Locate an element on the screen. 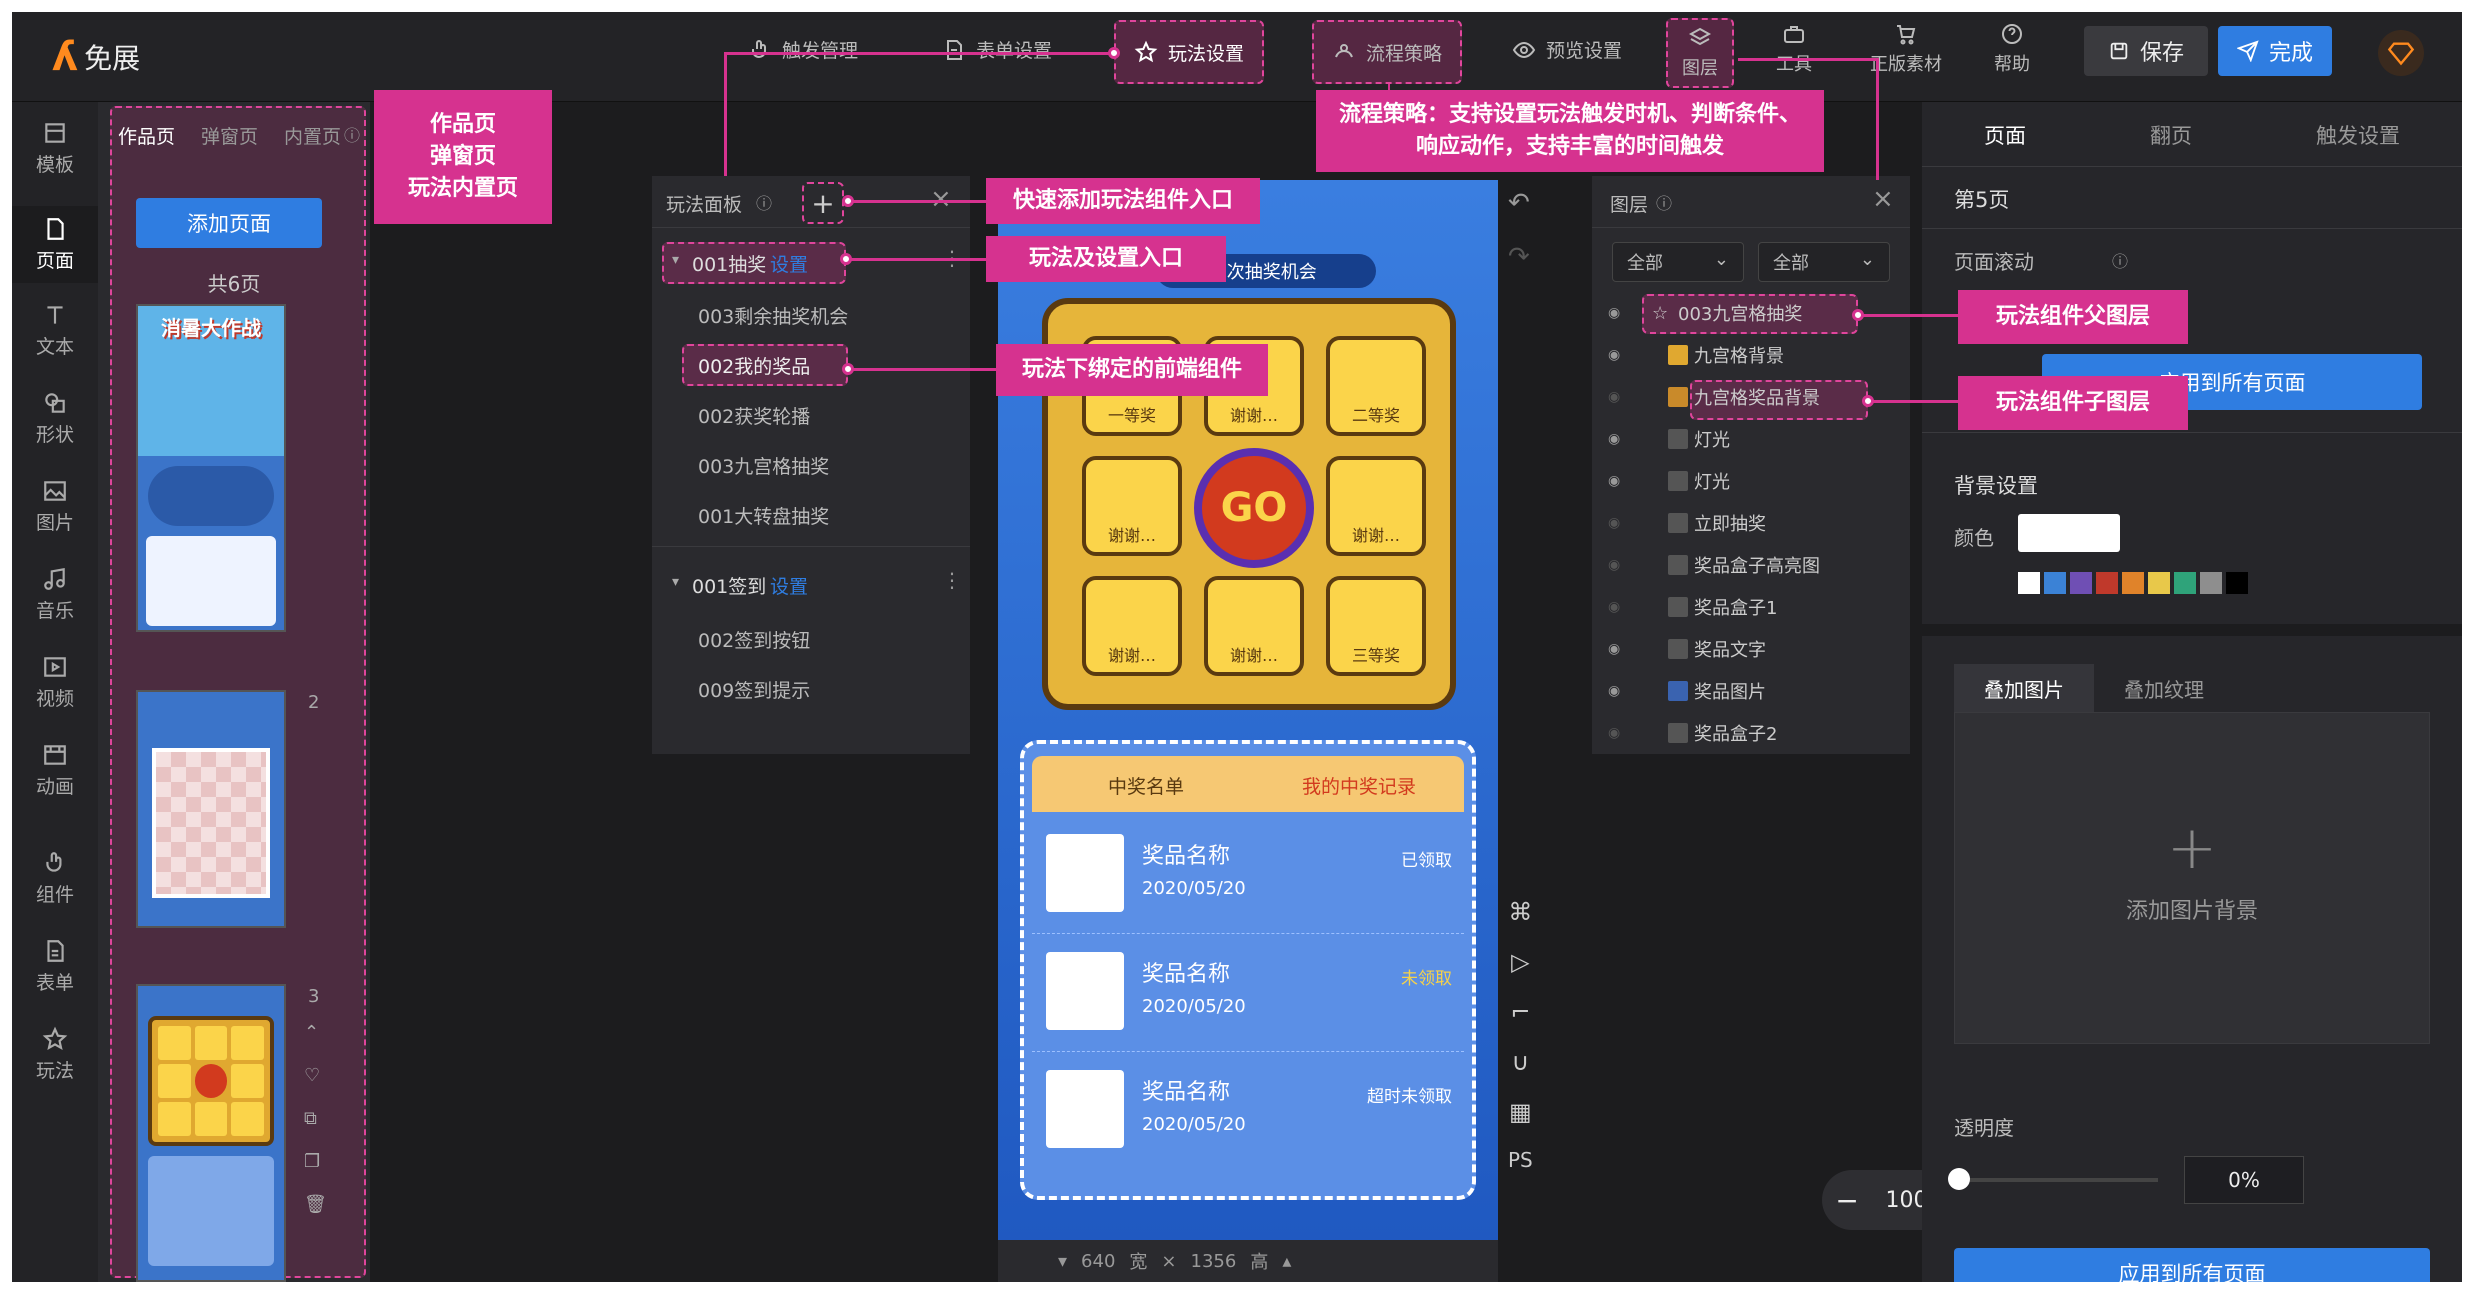  grid-cell: 三等奖 is located at coordinates (1376, 626).